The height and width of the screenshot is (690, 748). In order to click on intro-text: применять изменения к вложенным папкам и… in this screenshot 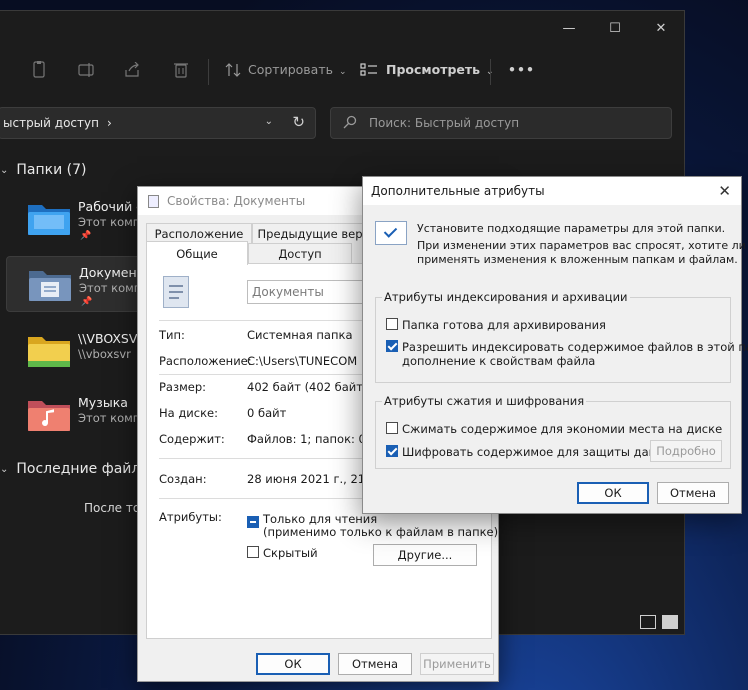, I will do `click(577, 259)`.